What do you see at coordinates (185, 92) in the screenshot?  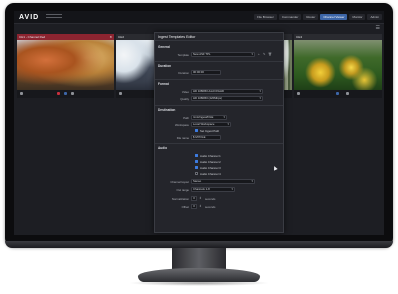 I see `video-format-label: Video` at bounding box center [185, 92].